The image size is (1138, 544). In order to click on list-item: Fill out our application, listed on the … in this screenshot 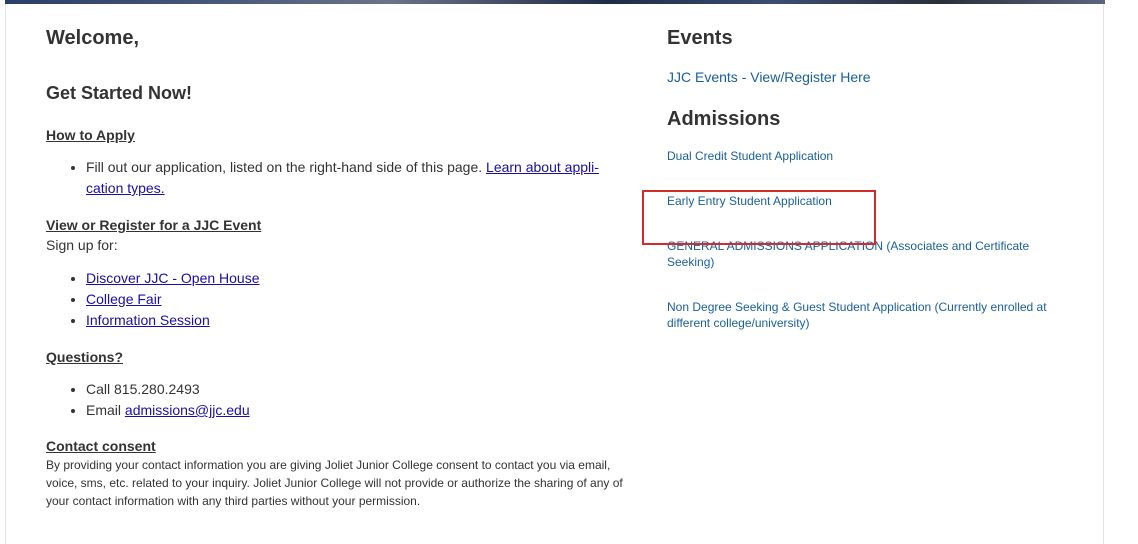, I will do `click(366, 178)`.